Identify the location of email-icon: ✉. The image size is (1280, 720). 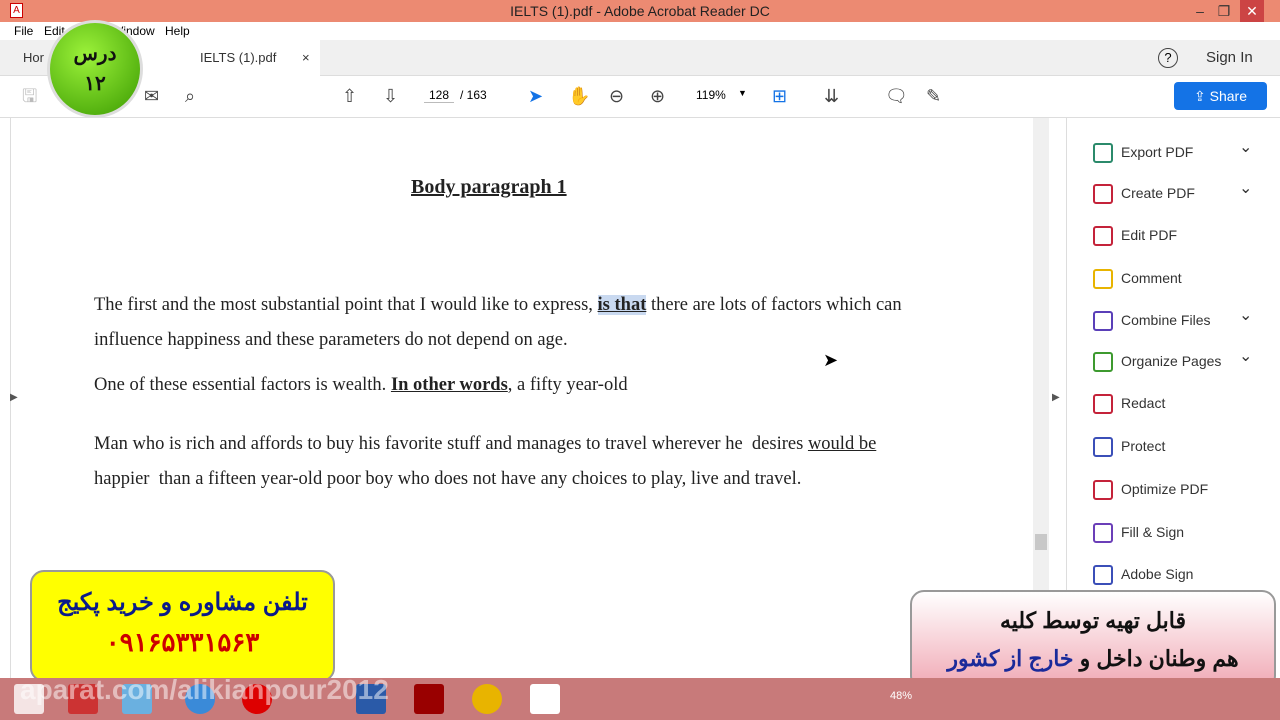
(151, 96).